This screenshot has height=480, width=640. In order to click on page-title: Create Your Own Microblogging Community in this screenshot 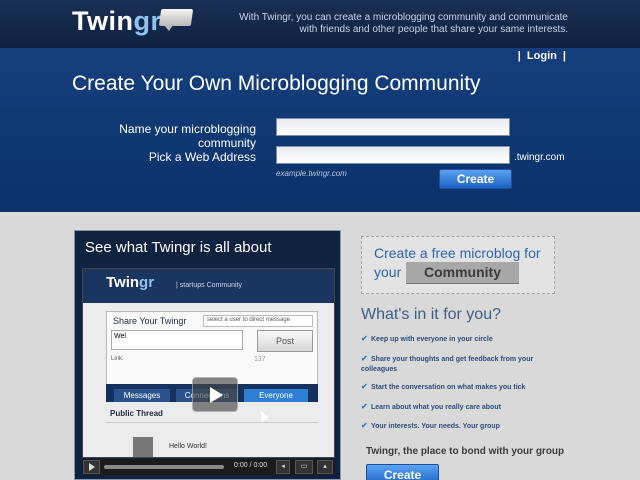, I will do `click(276, 83)`.